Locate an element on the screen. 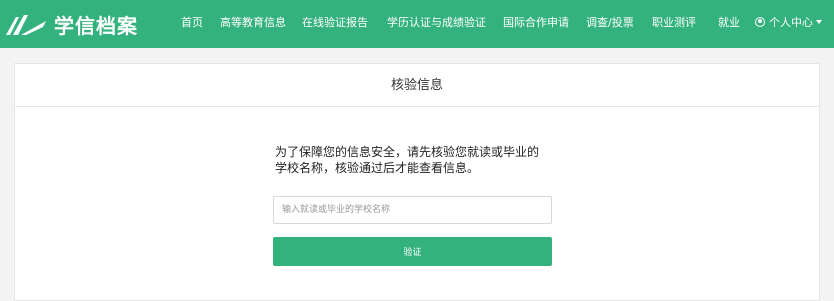 The image size is (834, 301). prompt-line-1: 为了保障您的信息安全，请先核验您就读或毕业的 is located at coordinates (407, 152).